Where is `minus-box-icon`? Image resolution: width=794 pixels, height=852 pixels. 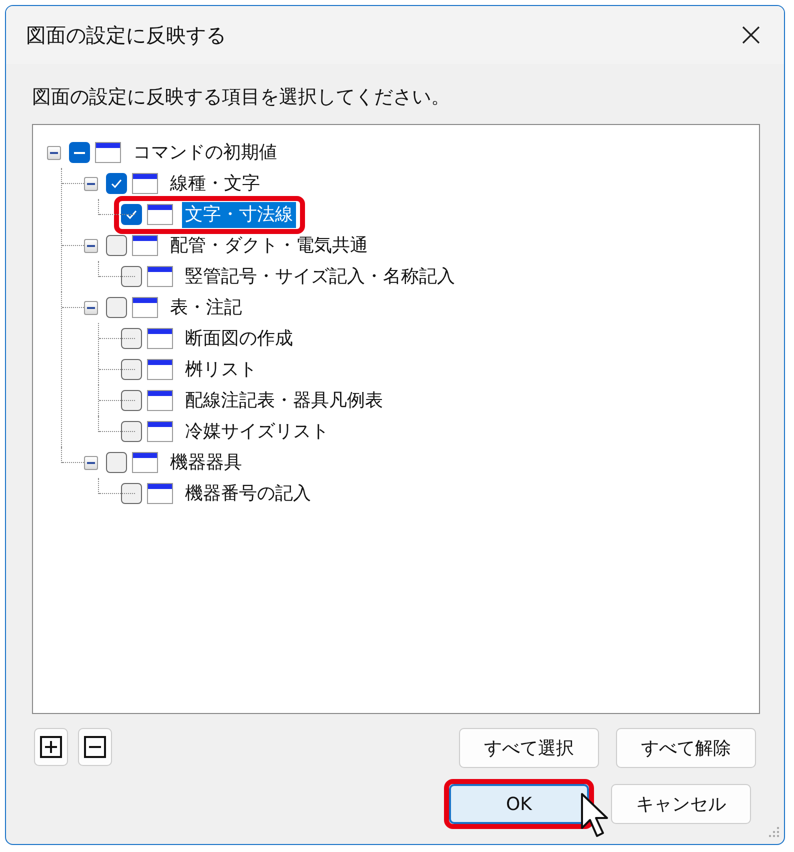
minus-box-icon is located at coordinates (95, 747).